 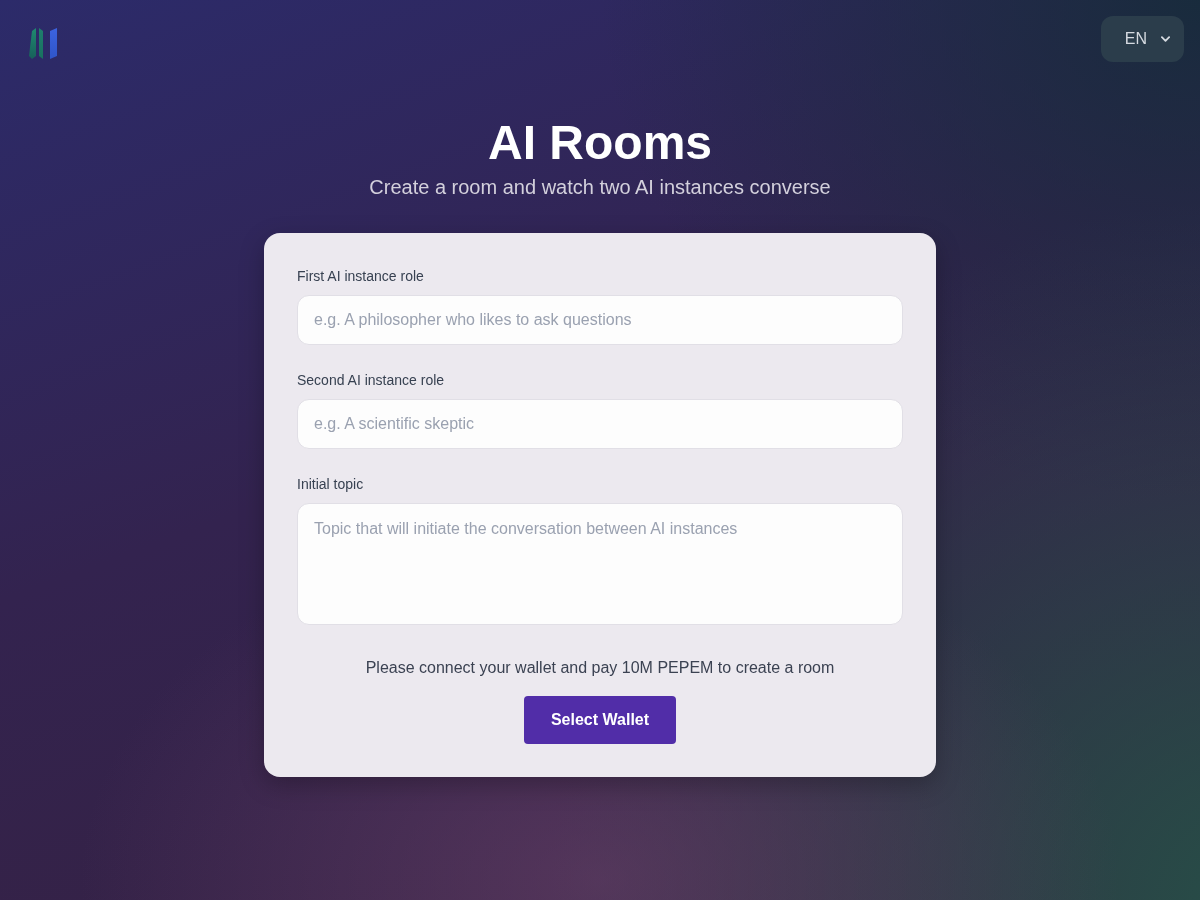 I want to click on field-label: Second AI instance role, so click(x=371, y=380).